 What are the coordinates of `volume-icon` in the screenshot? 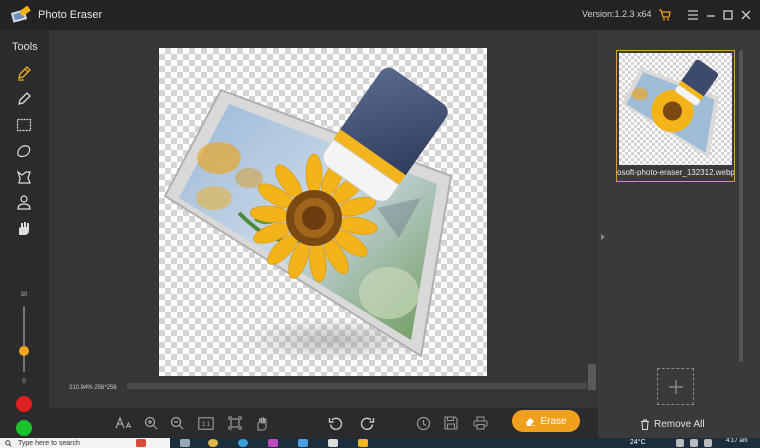 It's located at (708, 443).